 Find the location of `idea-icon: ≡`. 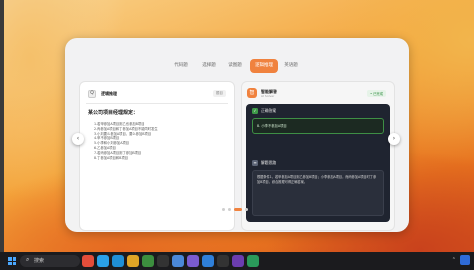

idea-icon: ≡ is located at coordinates (255, 163).